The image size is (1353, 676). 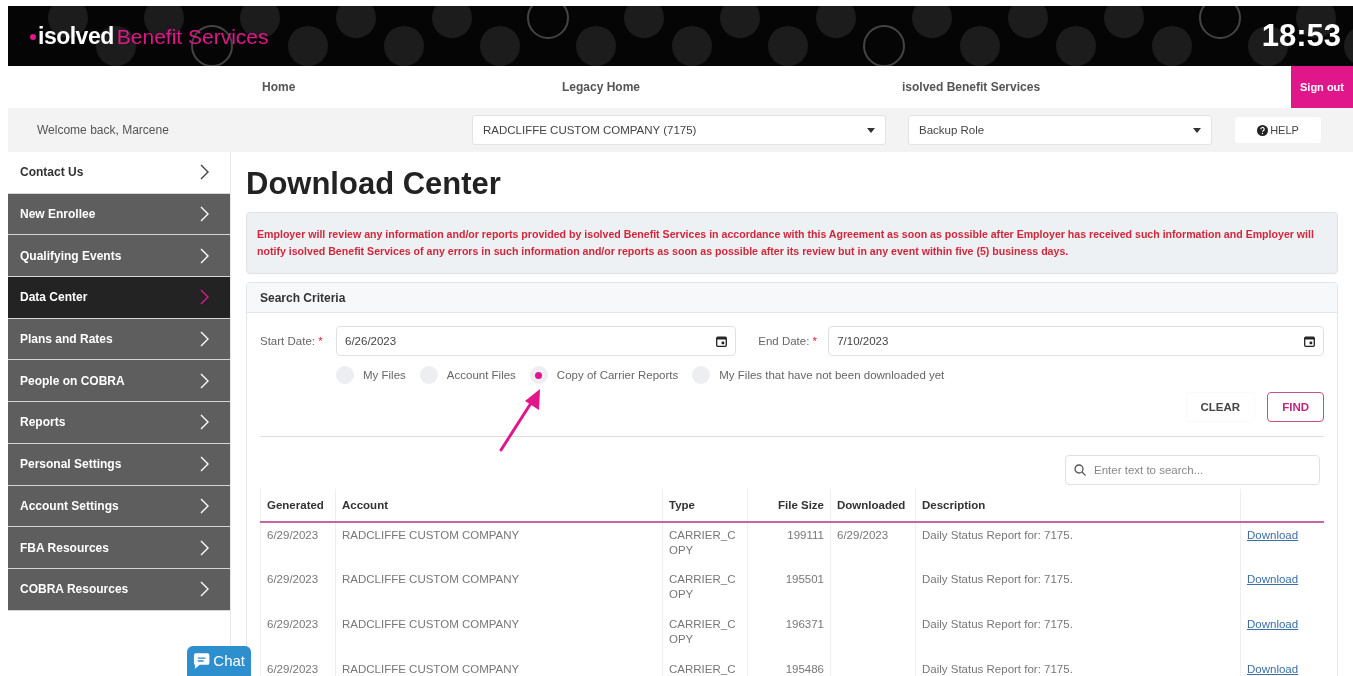 What do you see at coordinates (520, 421) in the screenshot?
I see `annotation-arrow` at bounding box center [520, 421].